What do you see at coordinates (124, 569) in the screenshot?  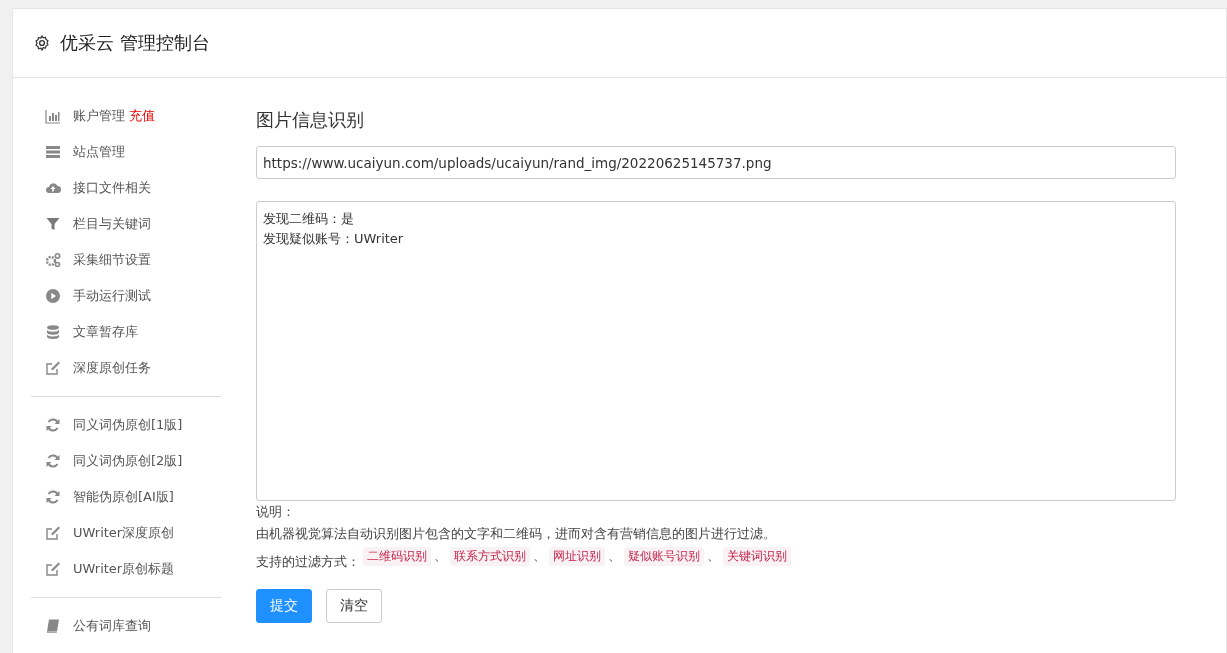 I see `sidebar-item: UWriter原创标题` at bounding box center [124, 569].